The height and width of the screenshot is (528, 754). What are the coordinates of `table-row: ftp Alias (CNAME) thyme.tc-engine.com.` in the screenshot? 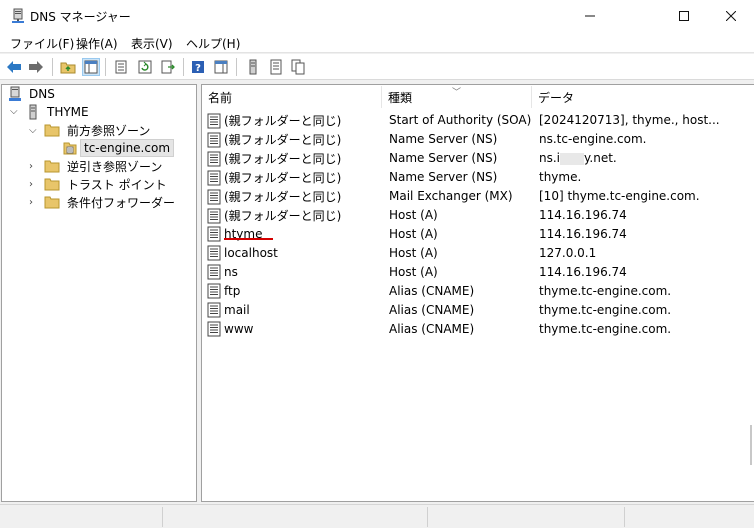 It's located at (478, 291).